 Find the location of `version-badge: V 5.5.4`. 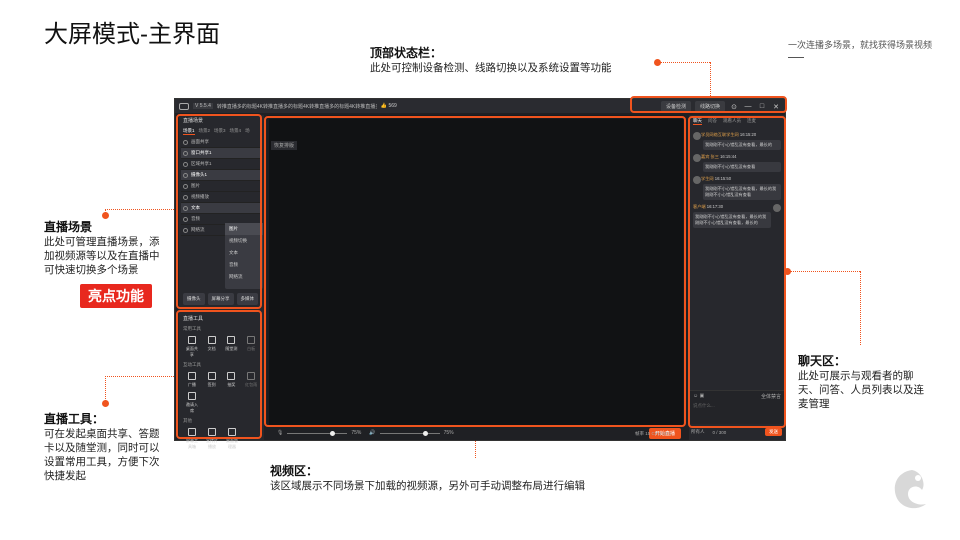

version-badge: V 5.5.4 is located at coordinates (203, 106).